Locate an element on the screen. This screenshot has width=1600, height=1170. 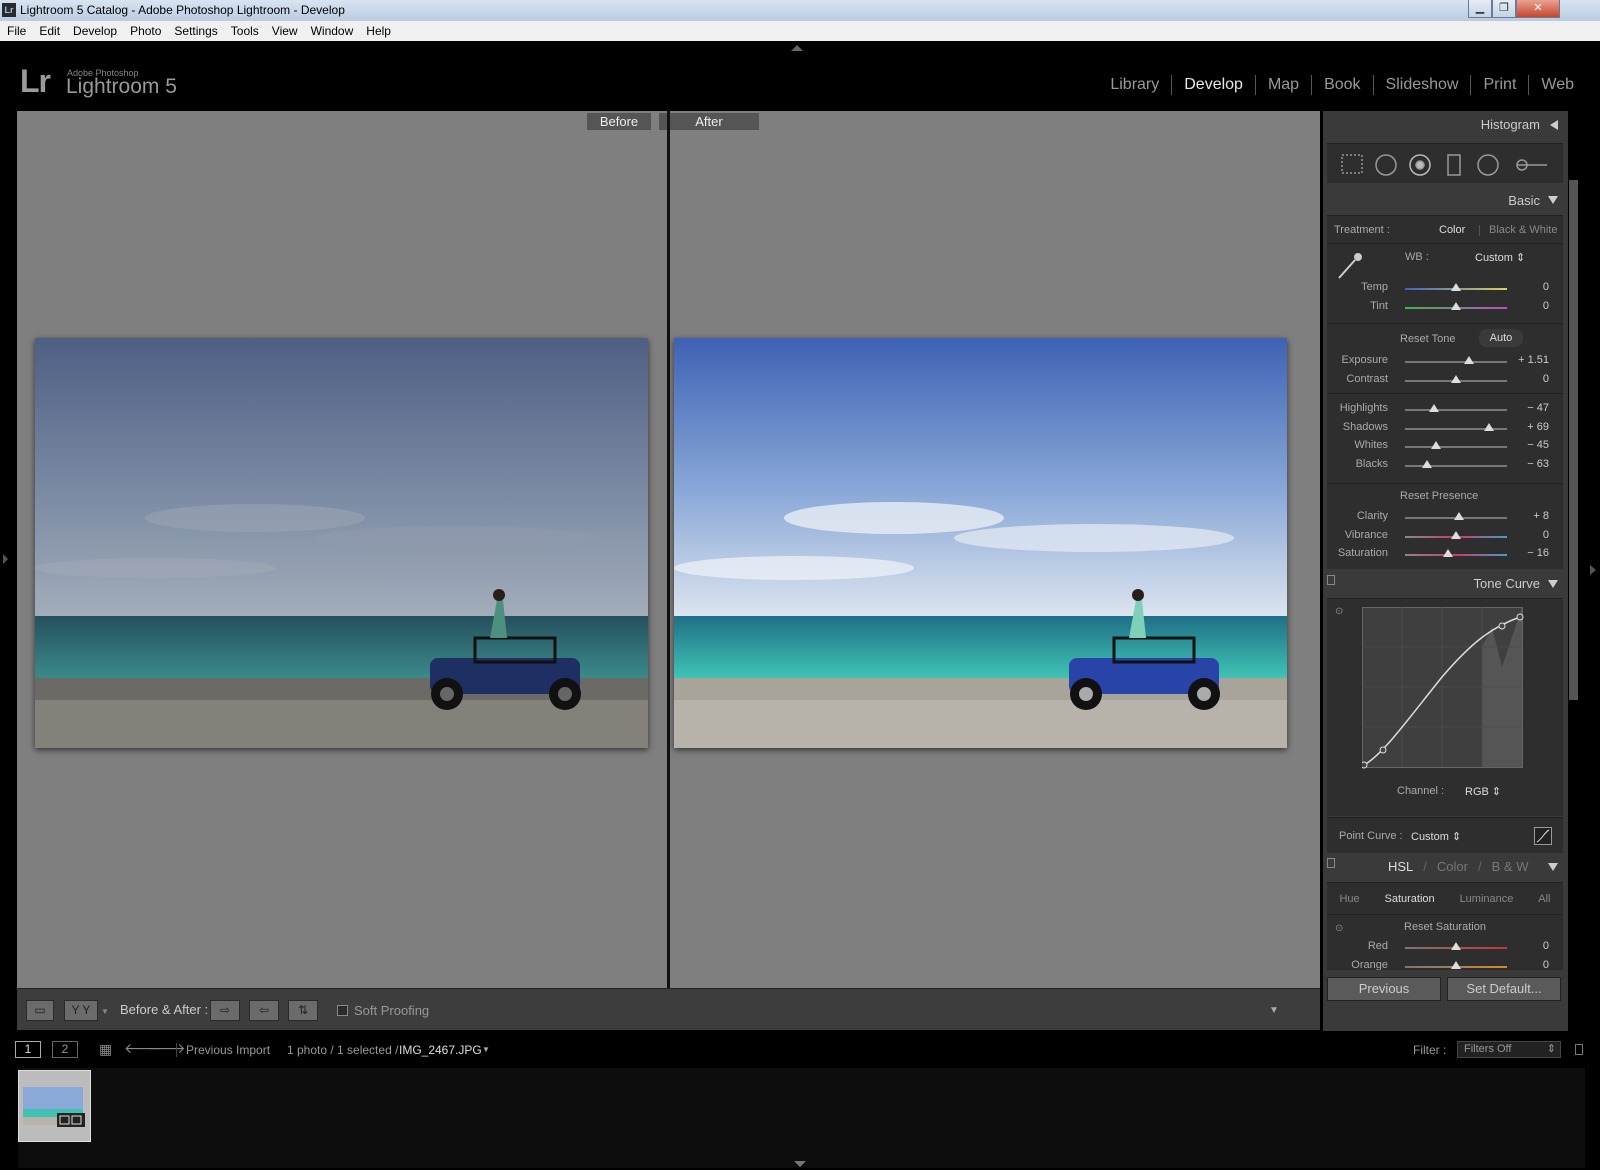
hsl-toggle-switch is located at coordinates (1331, 863).